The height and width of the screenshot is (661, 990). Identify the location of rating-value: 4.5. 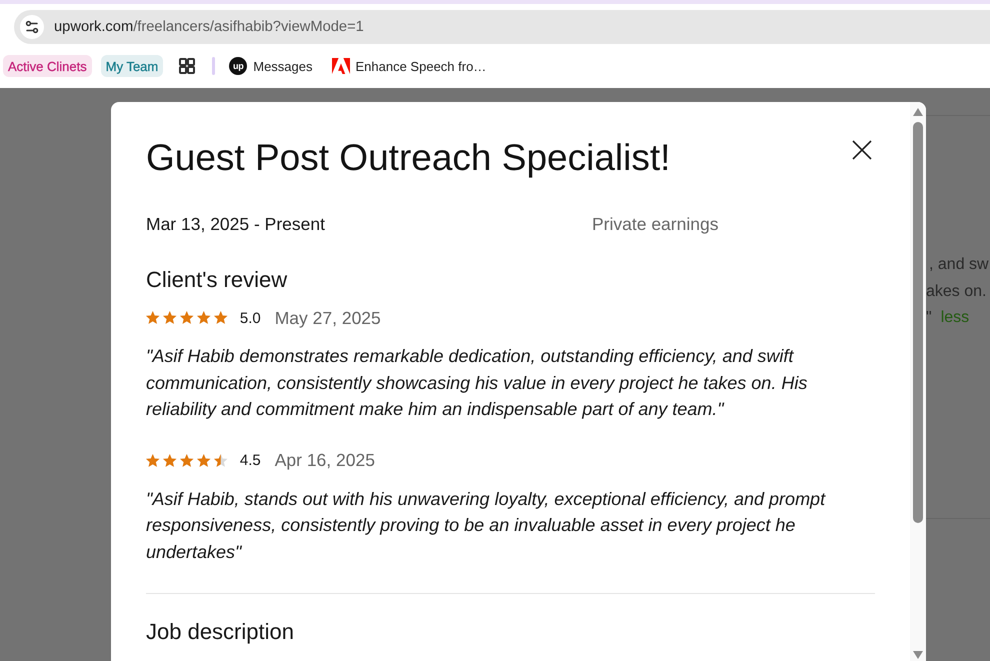
(250, 460).